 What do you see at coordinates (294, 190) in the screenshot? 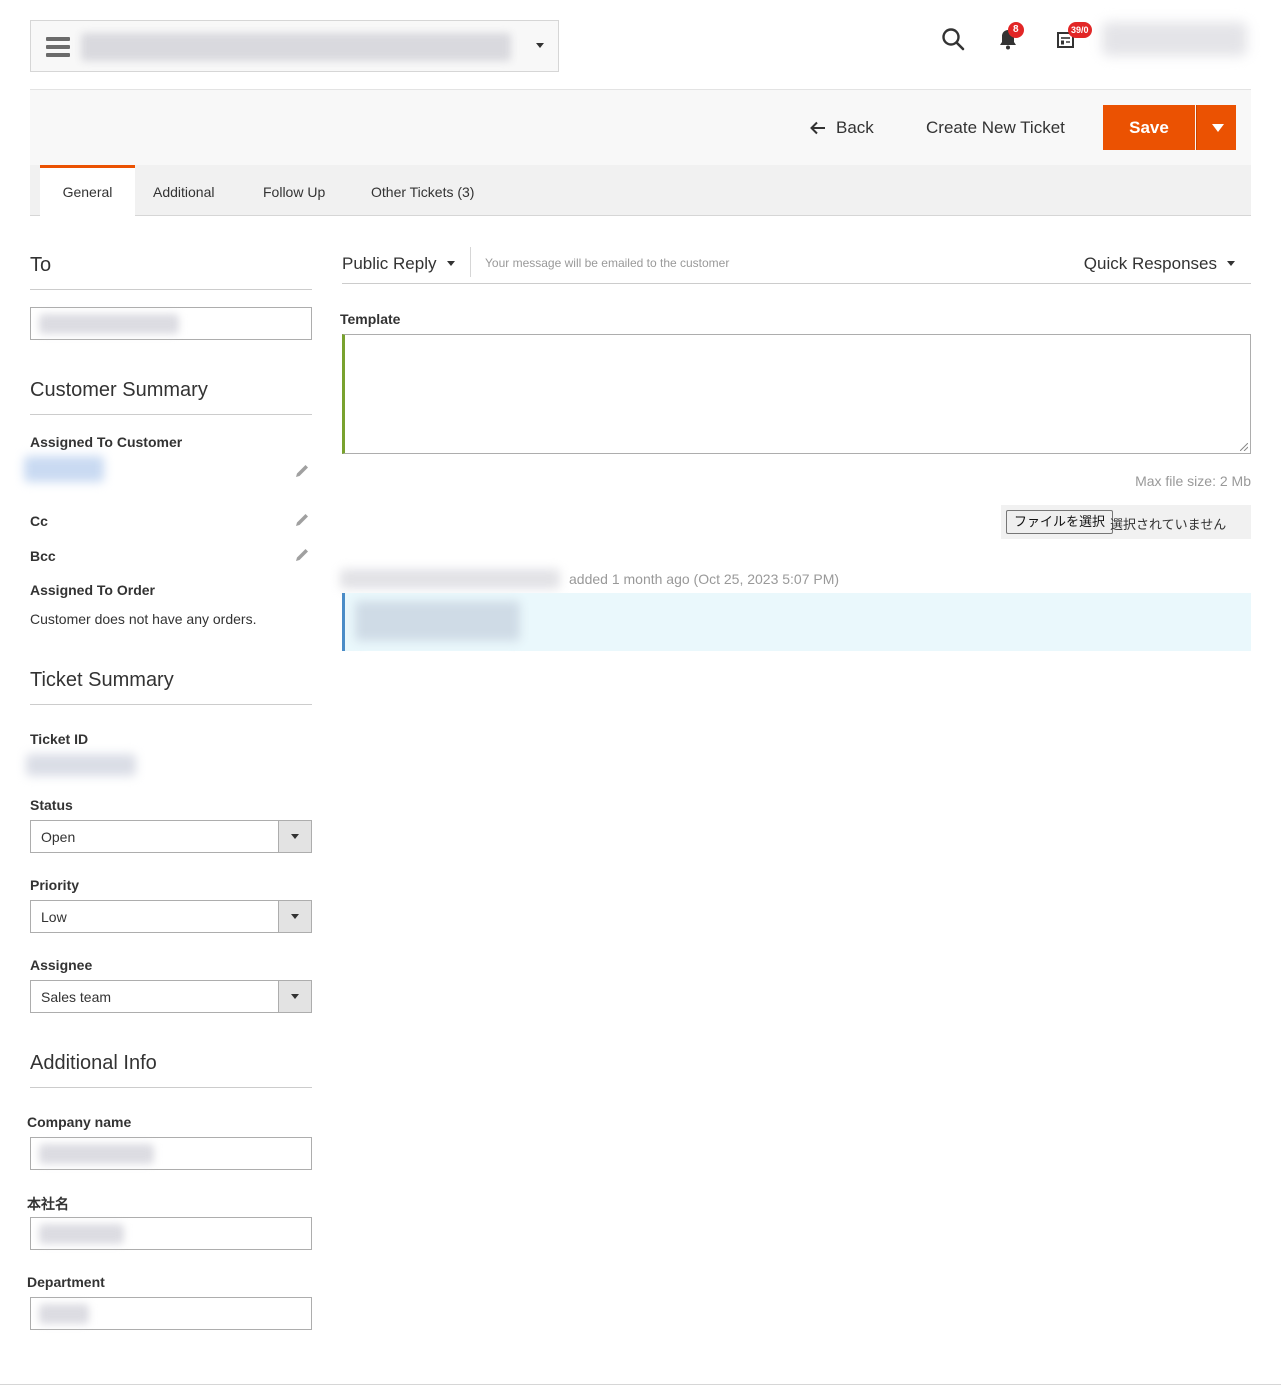
I see `tab-follow-up: Follow Up` at bounding box center [294, 190].